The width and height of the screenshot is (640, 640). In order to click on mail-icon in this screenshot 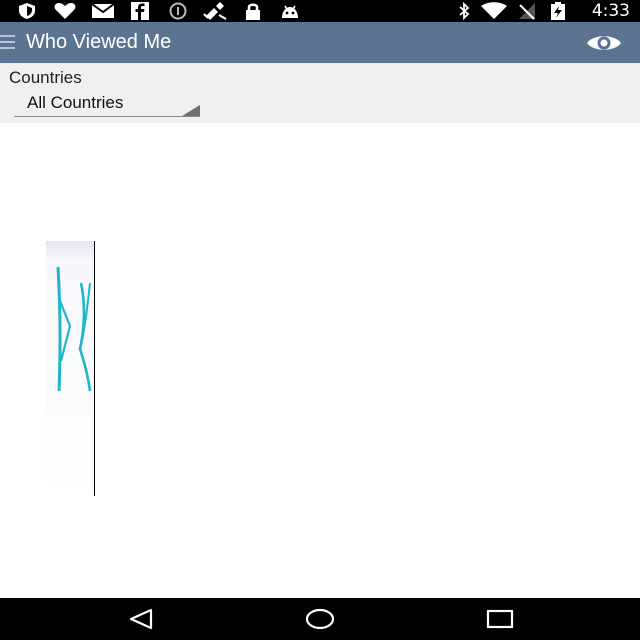, I will do `click(103, 11)`.